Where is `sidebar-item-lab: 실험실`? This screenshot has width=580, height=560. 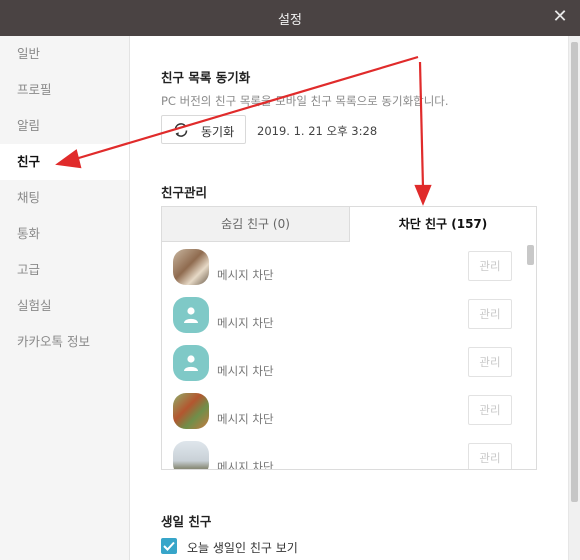 sidebar-item-lab: 실험실 is located at coordinates (64, 306).